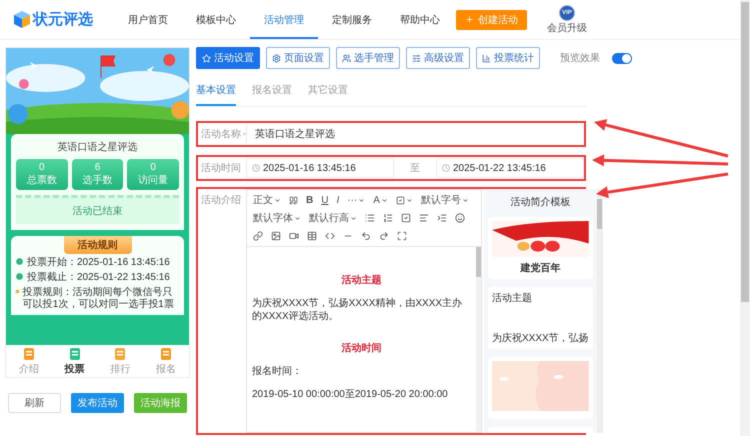 This screenshot has height=436, width=750. Describe the element at coordinates (298, 58) in the screenshot. I see `settings-tab: 页面设置` at that location.